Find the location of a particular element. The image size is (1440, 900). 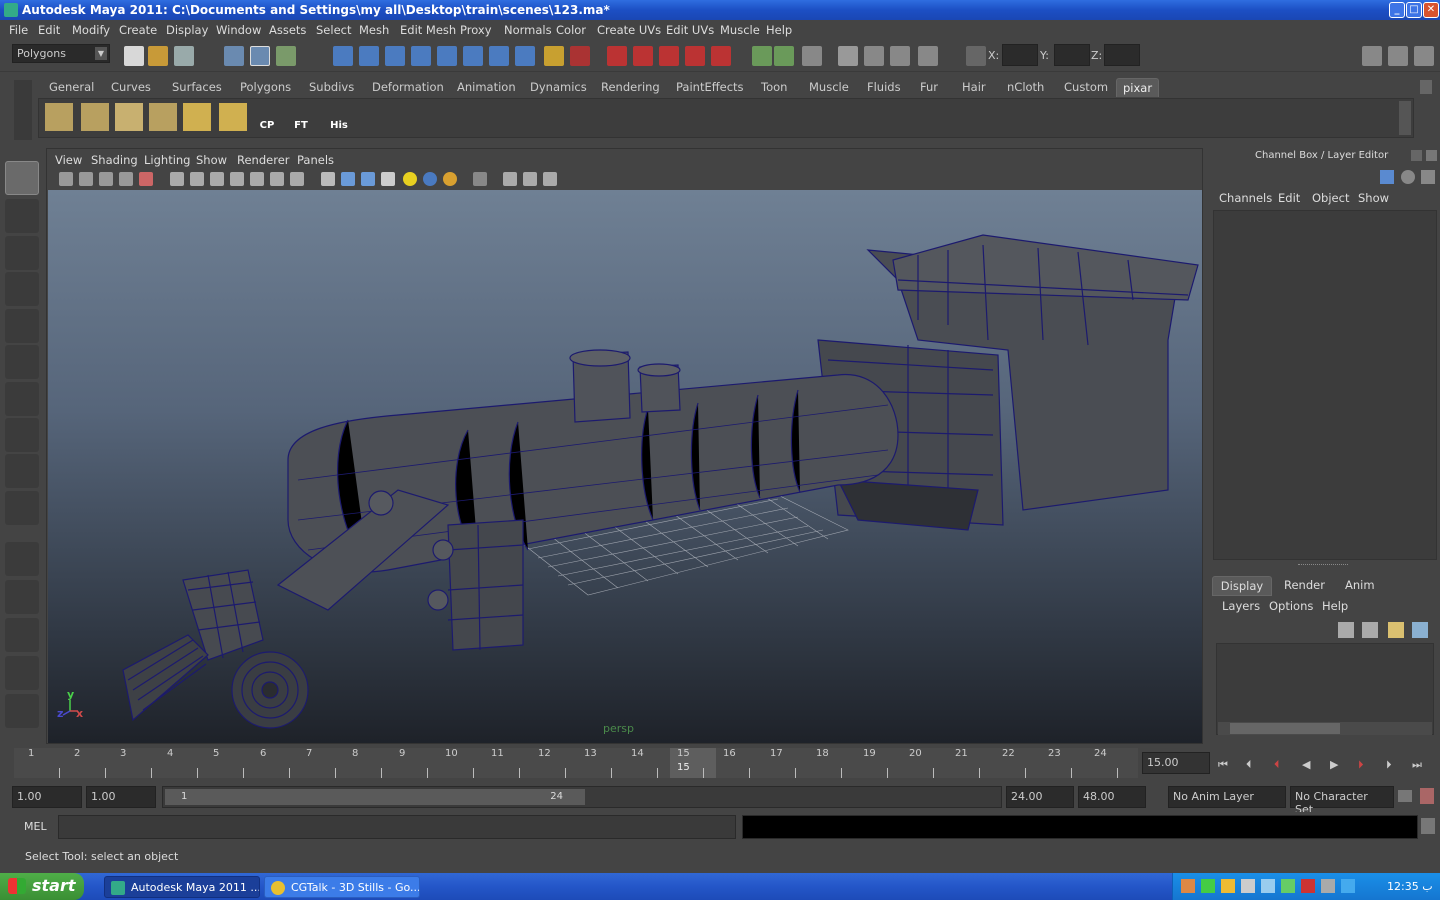

minimize-button: _ is located at coordinates (1397, 10).